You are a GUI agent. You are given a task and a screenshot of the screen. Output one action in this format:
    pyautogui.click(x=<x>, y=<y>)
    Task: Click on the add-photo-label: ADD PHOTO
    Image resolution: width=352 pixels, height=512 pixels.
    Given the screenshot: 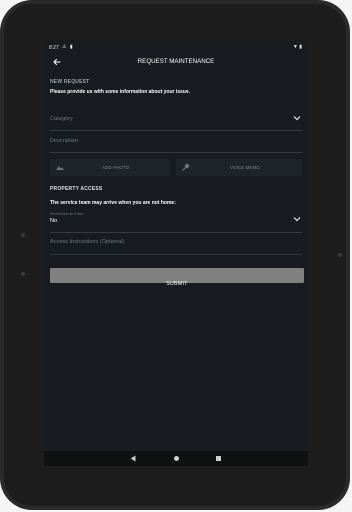 What is the action you would take?
    pyautogui.click(x=116, y=167)
    